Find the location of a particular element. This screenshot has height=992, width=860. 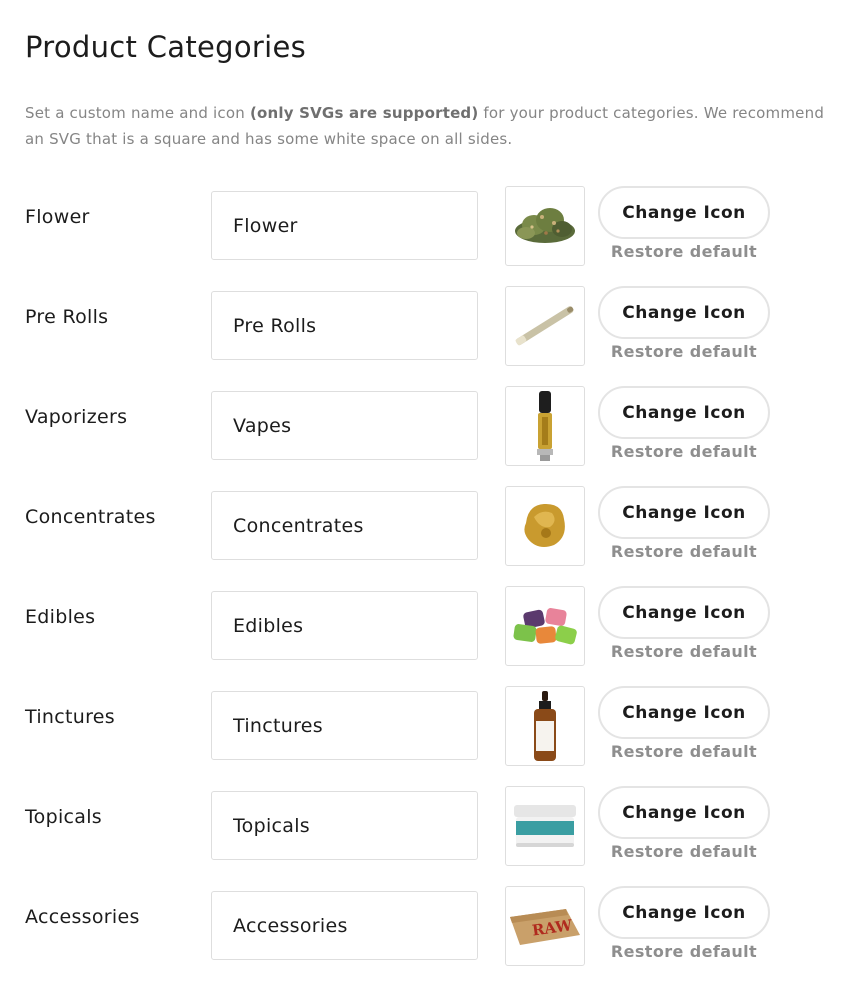

page-title: Product Categories is located at coordinates (166, 47).